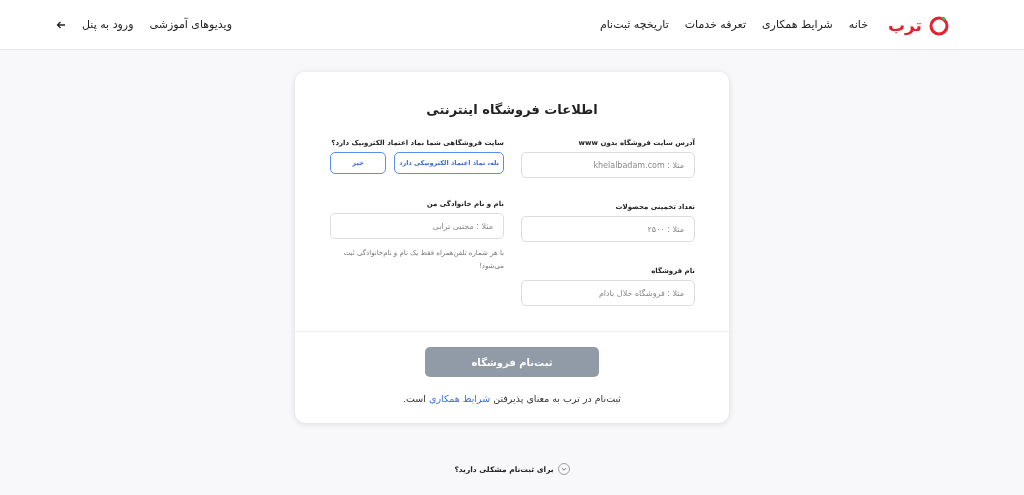 The image size is (1024, 495). I want to click on chevron-down-icon, so click(563, 469).